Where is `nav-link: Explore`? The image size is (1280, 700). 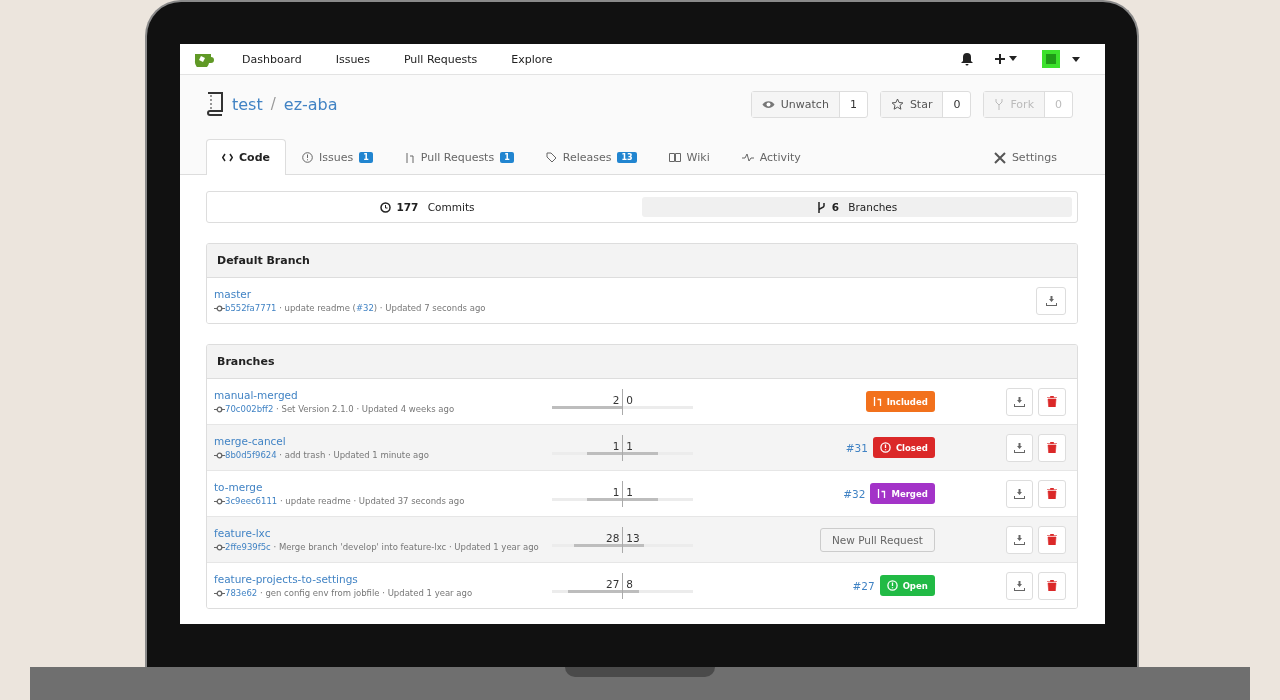 nav-link: Explore is located at coordinates (532, 59).